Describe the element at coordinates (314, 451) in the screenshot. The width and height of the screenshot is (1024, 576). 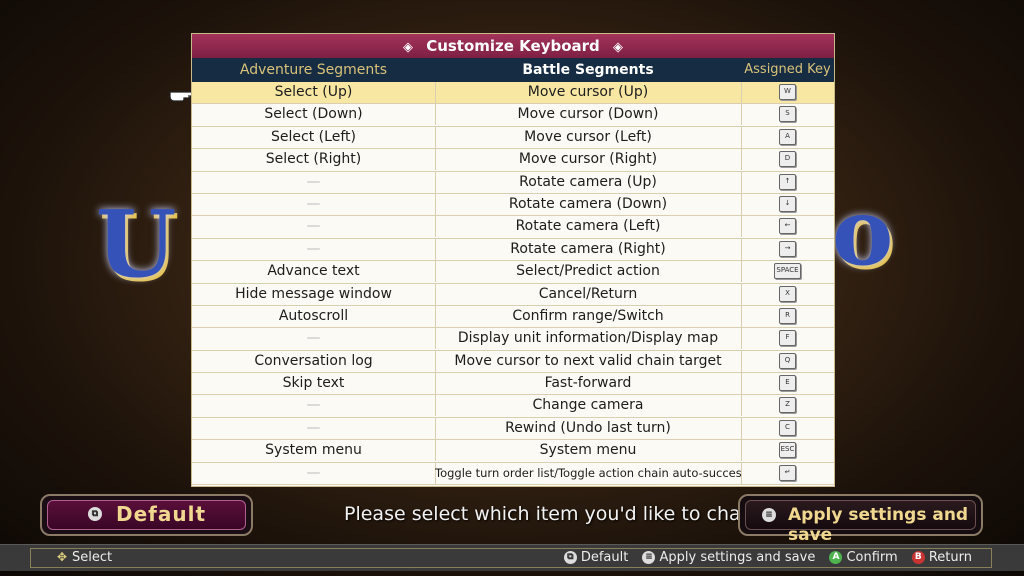
I see `adventure-action: System menu` at that location.